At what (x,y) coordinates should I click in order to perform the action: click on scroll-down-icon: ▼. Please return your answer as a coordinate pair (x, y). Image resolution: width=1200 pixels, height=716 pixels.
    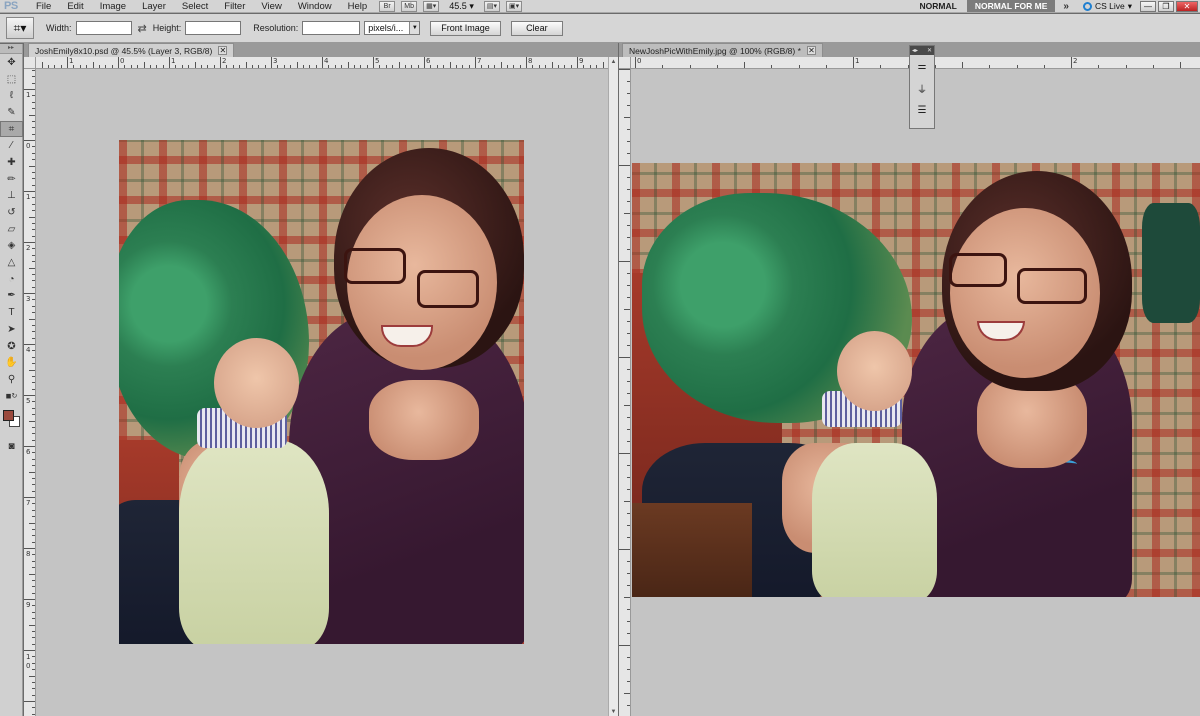
    Looking at the image, I should click on (613, 711).